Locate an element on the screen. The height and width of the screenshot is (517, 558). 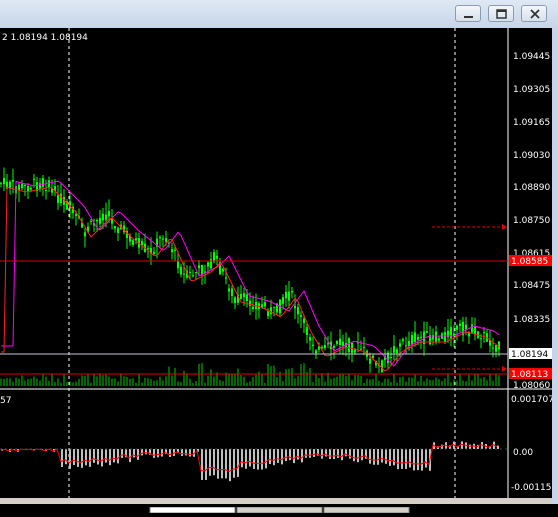
price-label-level-1-text: 1.08585 is located at coordinates (529, 262).